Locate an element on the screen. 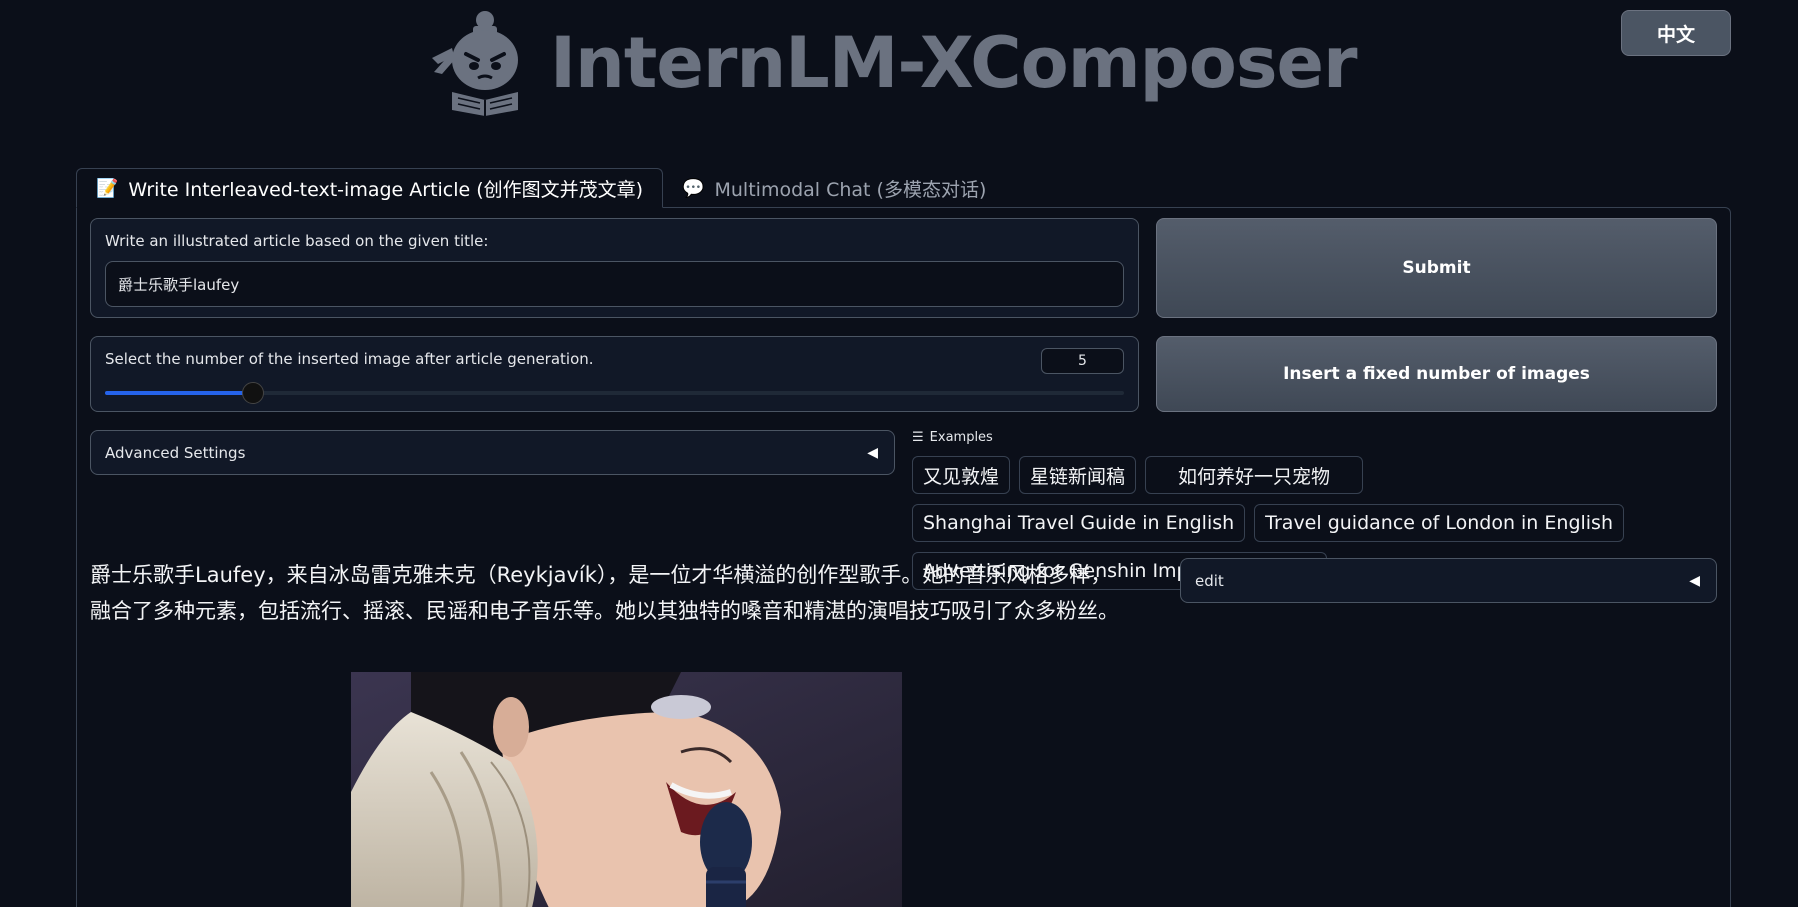  example-item: Travel guidance of London in English is located at coordinates (1439, 523).